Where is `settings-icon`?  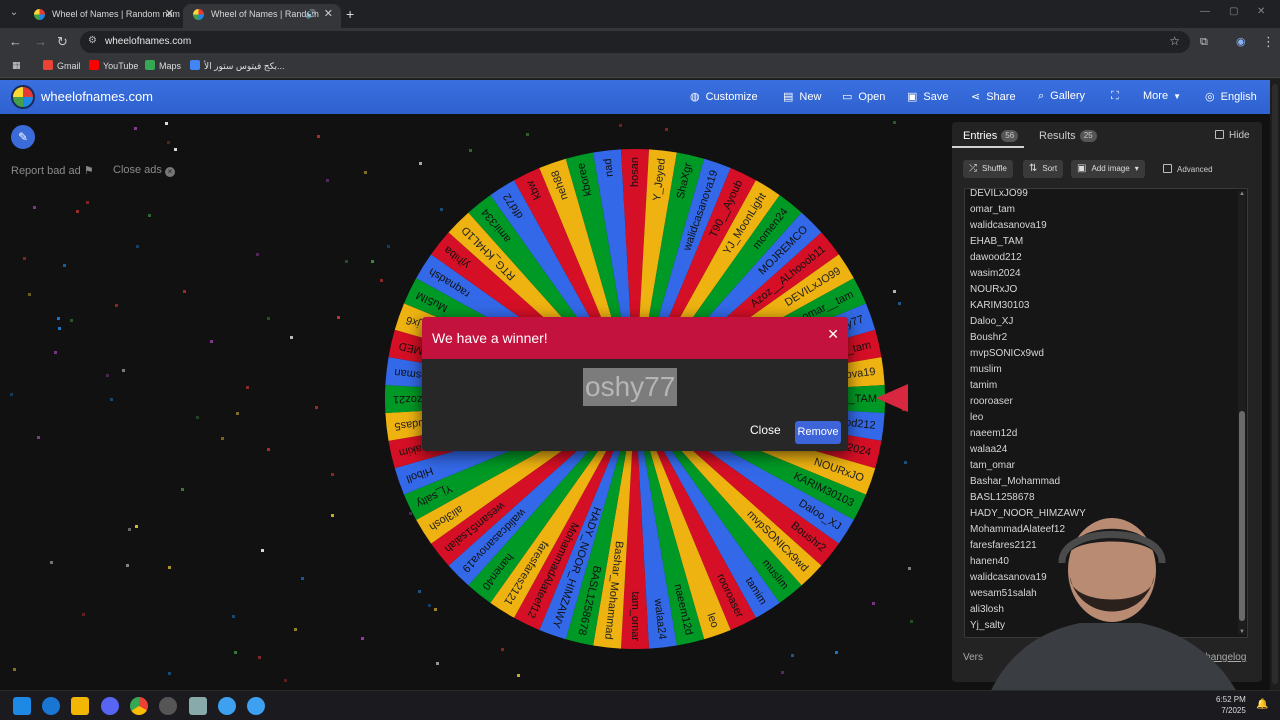 settings-icon is located at coordinates (168, 706).